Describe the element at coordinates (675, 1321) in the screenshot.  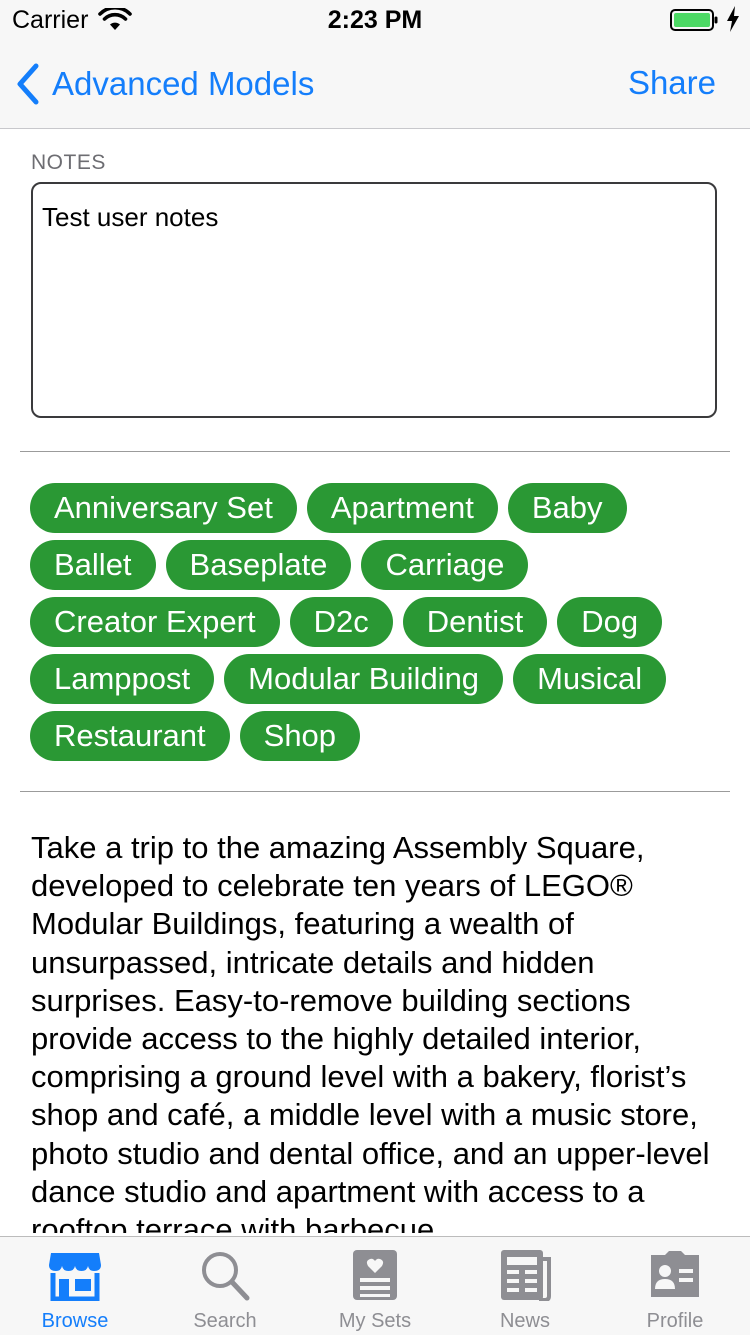
I see `tab-label: Profile` at that location.